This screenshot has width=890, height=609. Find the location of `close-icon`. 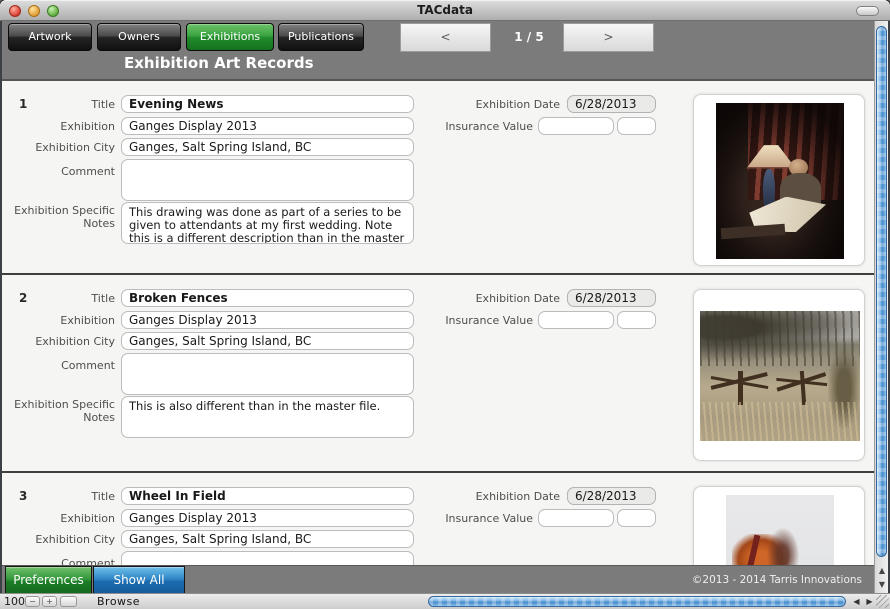

close-icon is located at coordinates (15, 11).